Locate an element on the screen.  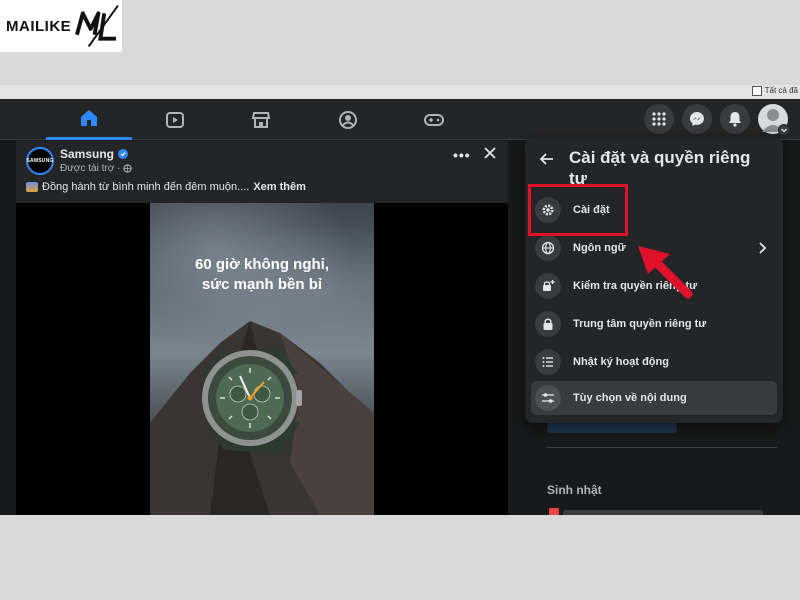
sponsored-label: Được tài trợ · is located at coordinates (90, 168).